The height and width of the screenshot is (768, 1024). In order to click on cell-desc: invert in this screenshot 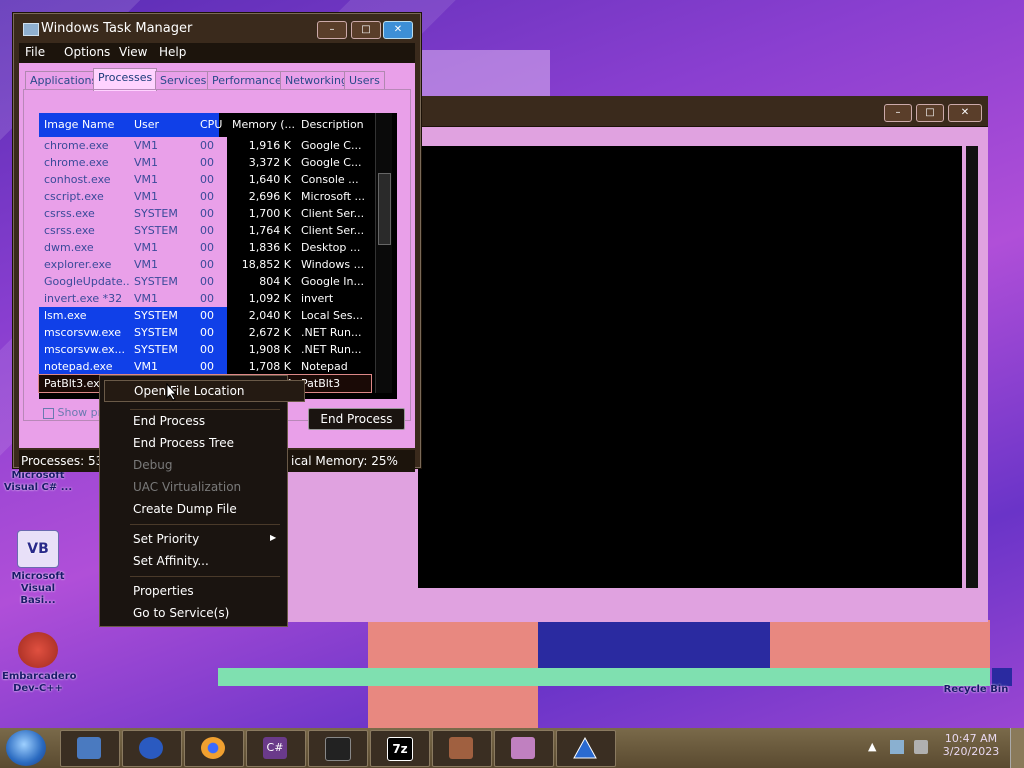, I will do `click(317, 298)`.